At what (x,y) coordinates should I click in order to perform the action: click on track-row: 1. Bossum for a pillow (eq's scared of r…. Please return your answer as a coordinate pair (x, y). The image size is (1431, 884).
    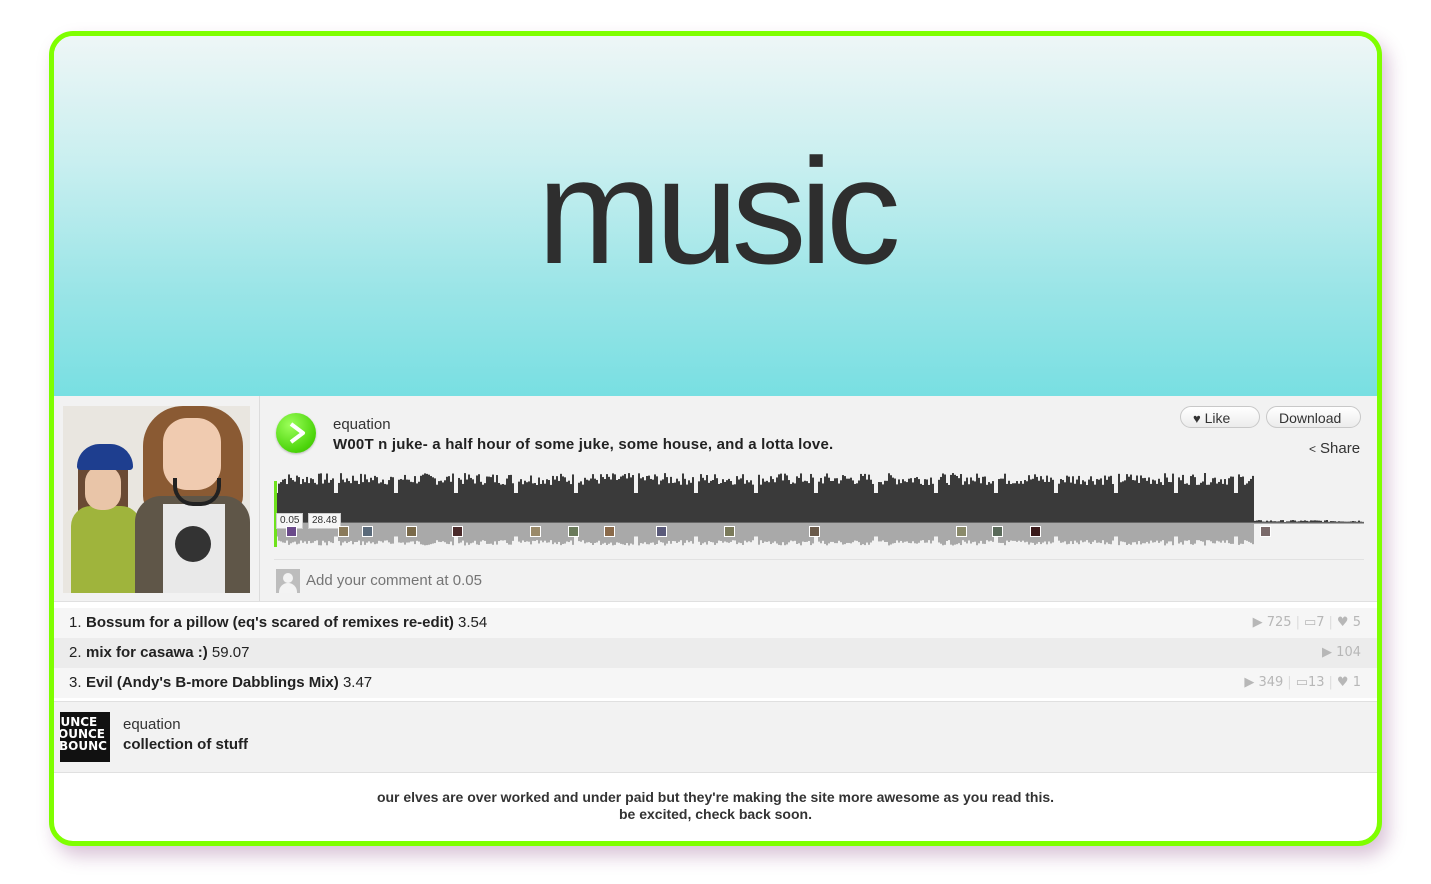
    Looking at the image, I should click on (715, 623).